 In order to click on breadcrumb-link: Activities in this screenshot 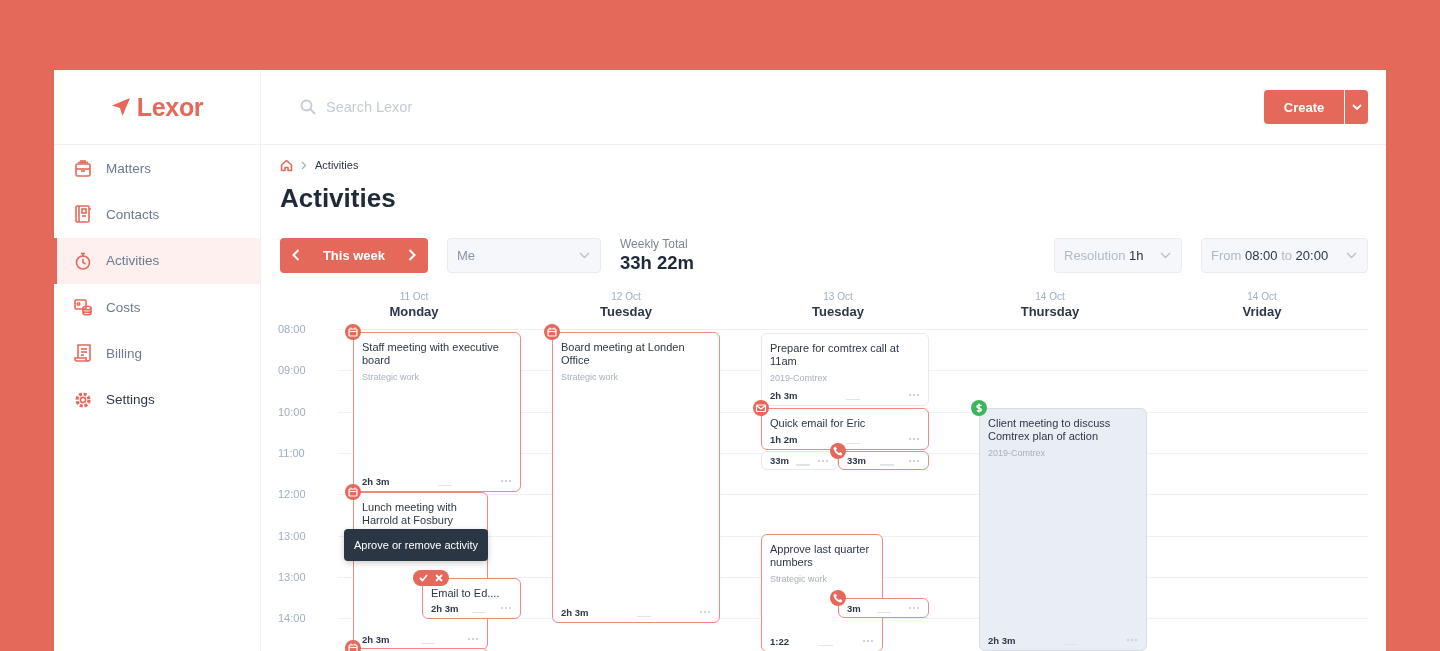, I will do `click(337, 165)`.